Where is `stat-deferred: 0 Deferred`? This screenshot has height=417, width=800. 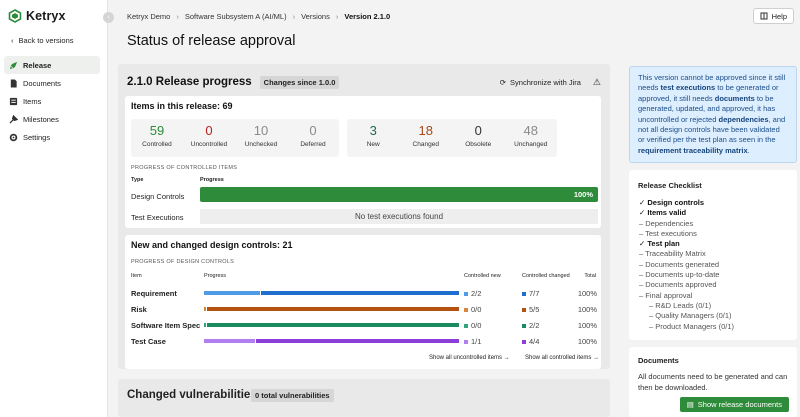
stat-deferred: 0 Deferred is located at coordinates (313, 138).